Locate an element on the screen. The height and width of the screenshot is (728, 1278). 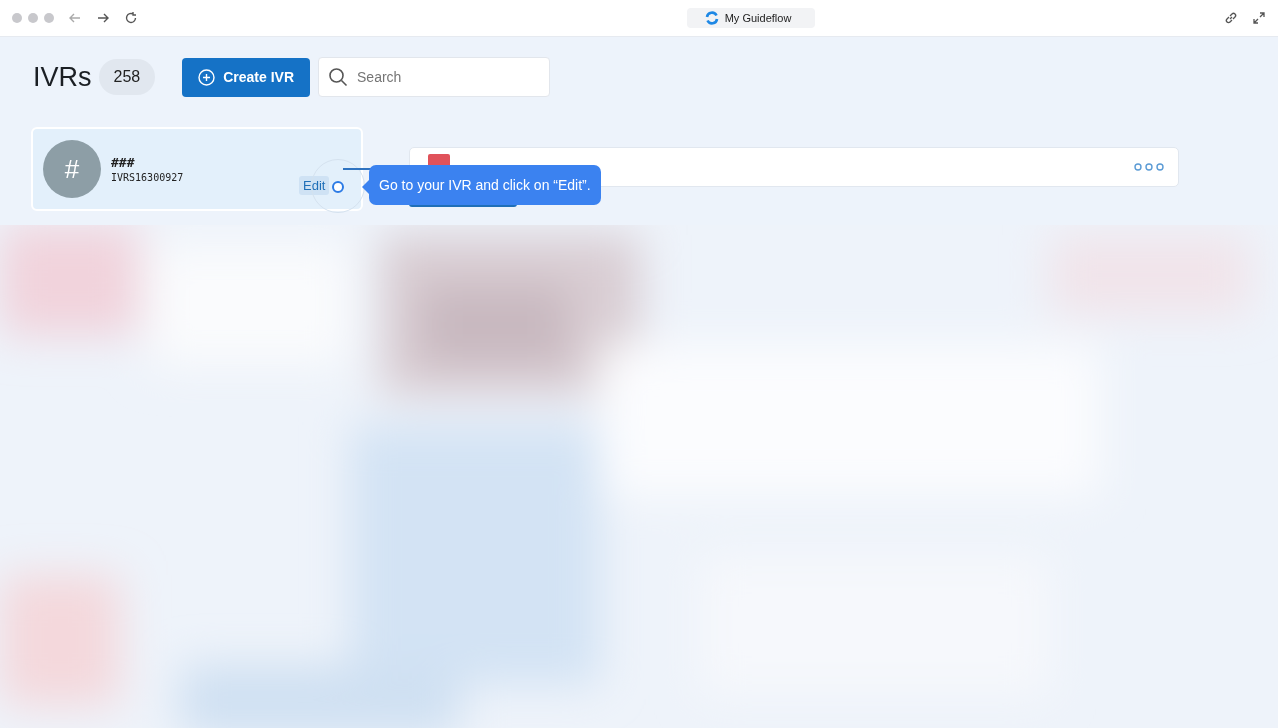
ivr-name: ### is located at coordinates (123, 162).